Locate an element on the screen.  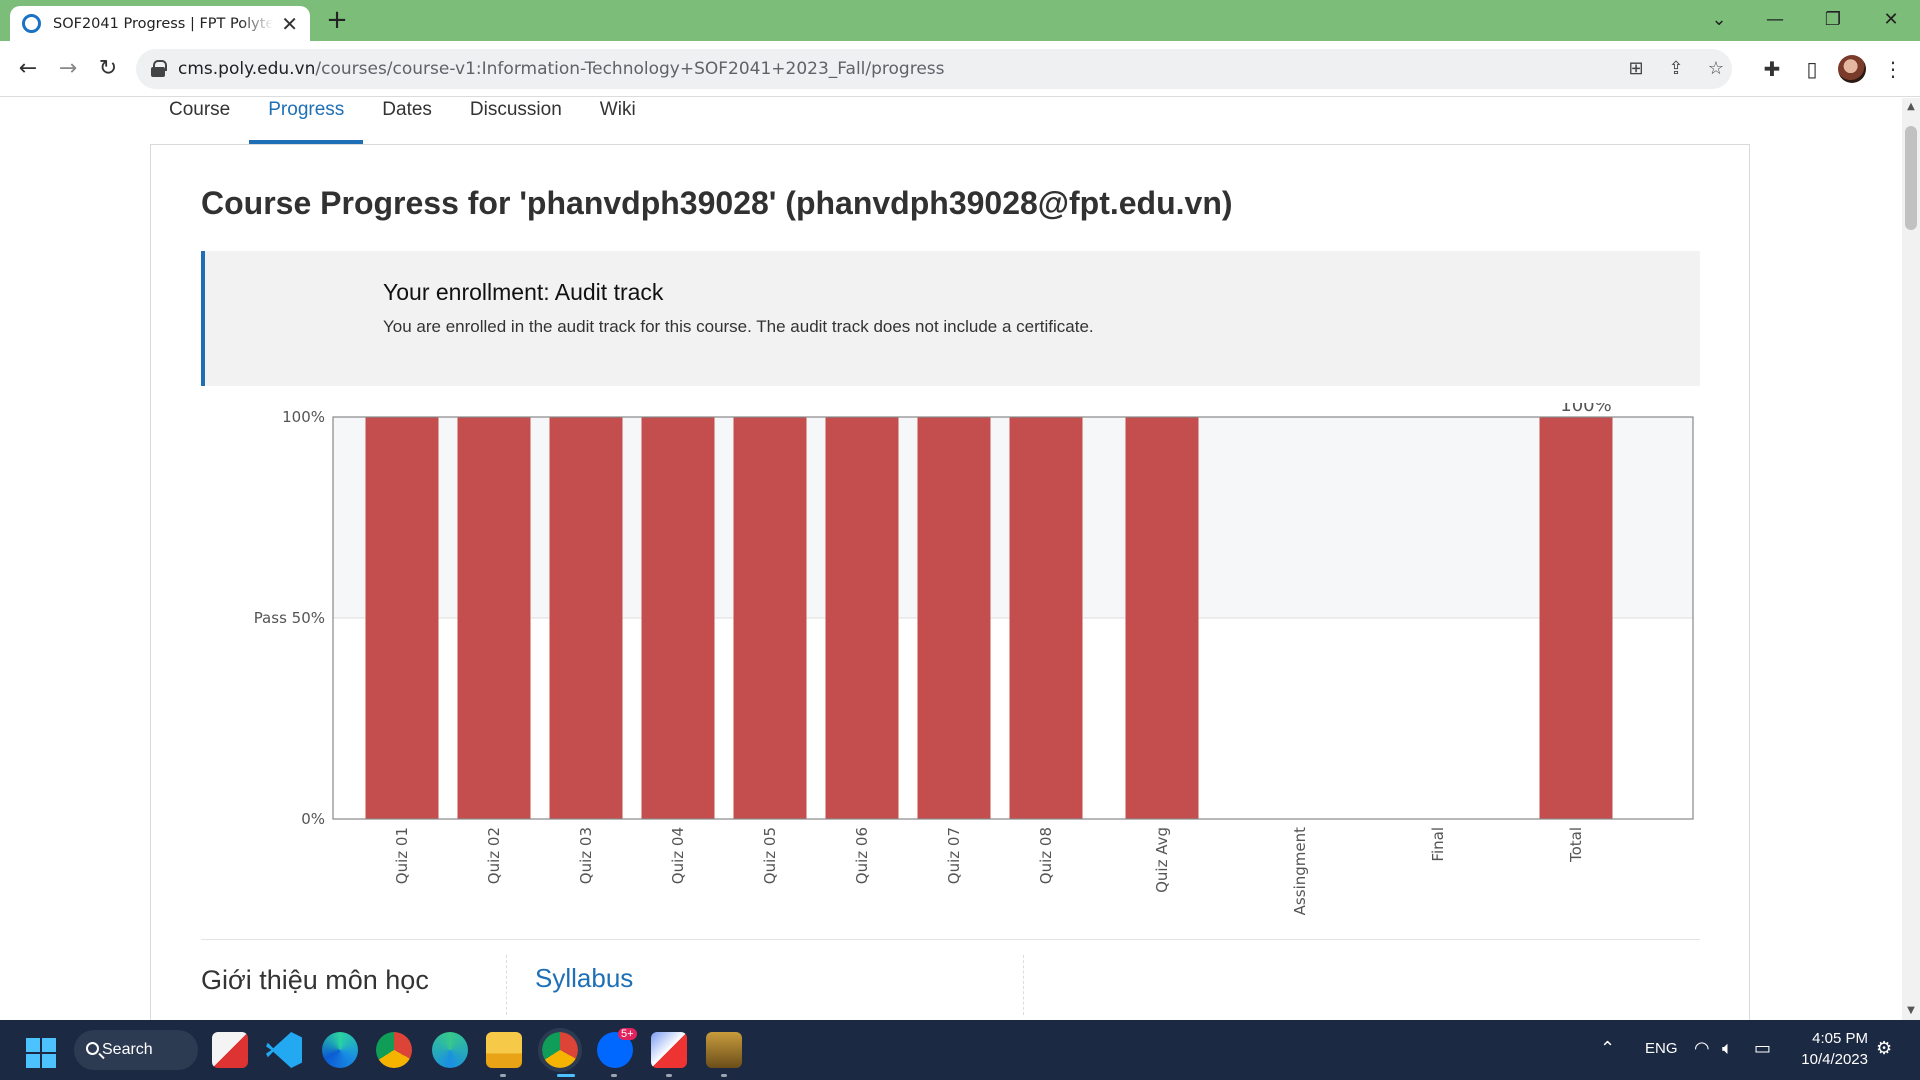
x-tick-label: Assingment is located at coordinates (1300, 871).